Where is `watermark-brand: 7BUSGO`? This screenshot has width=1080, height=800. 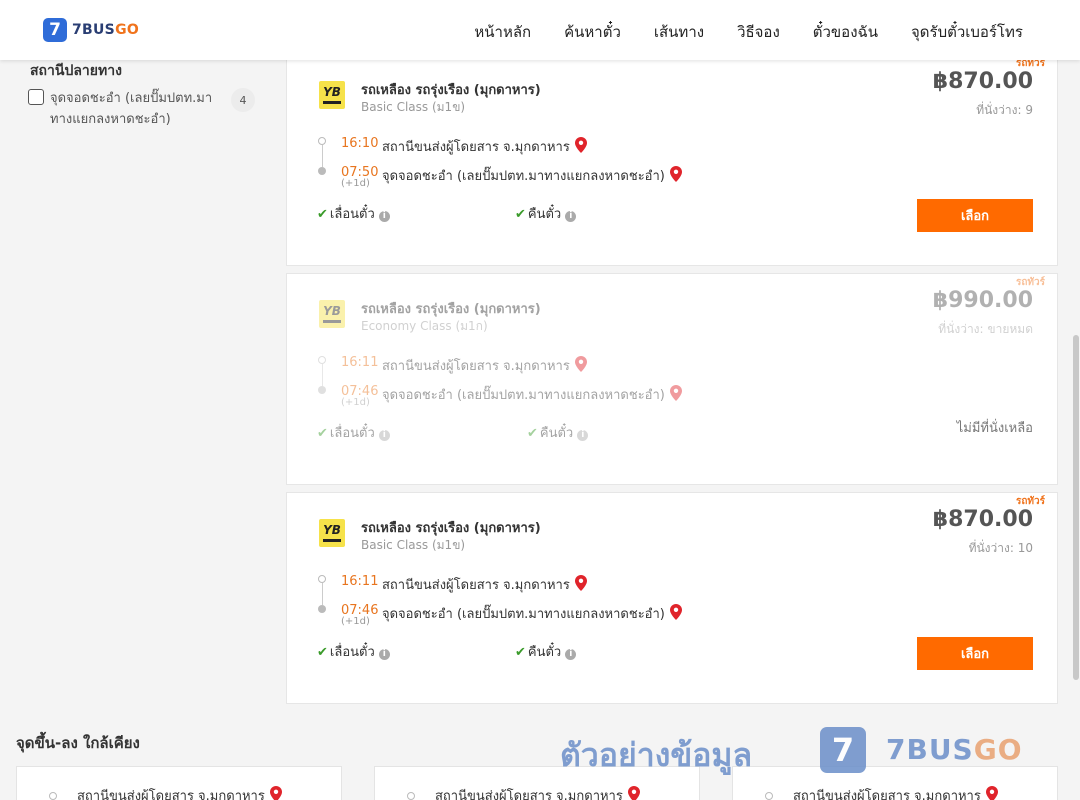
watermark-brand: 7BUSGO is located at coordinates (954, 749).